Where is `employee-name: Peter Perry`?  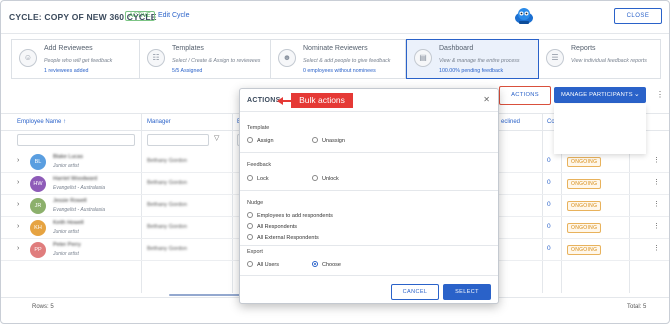
employee-name: Peter Perry is located at coordinates (67, 245).